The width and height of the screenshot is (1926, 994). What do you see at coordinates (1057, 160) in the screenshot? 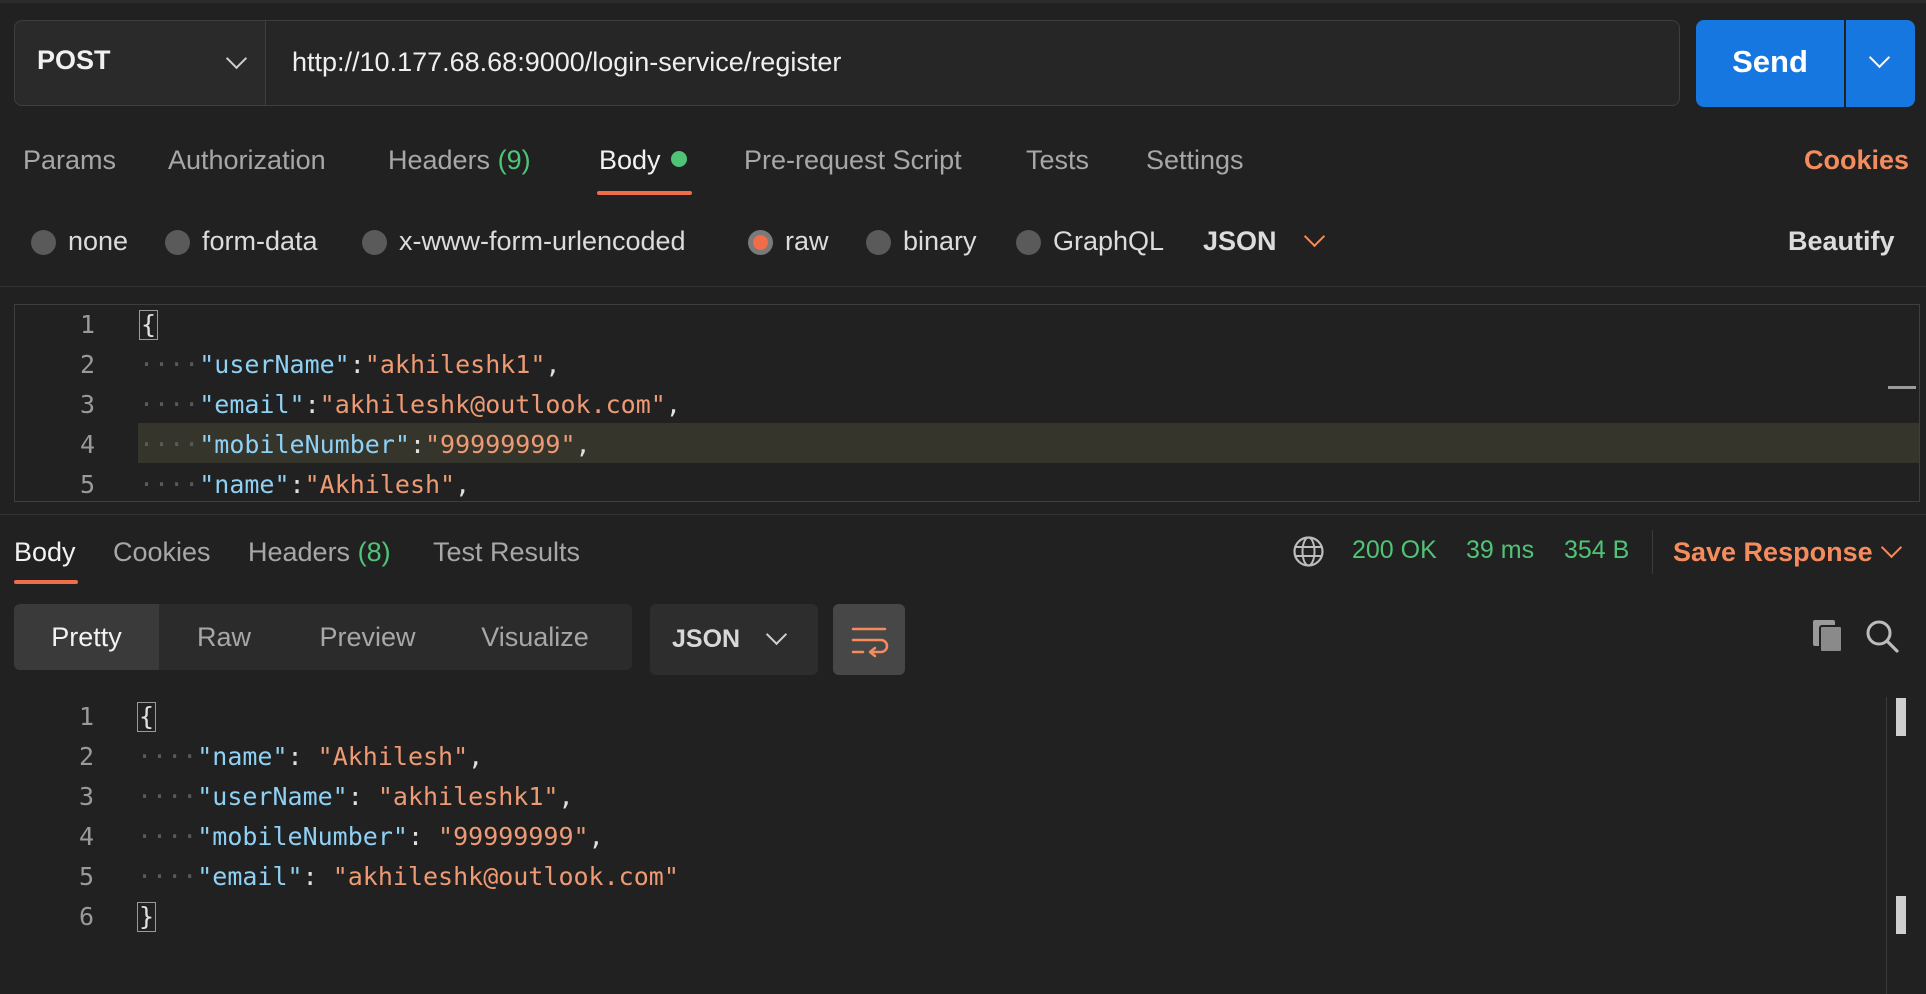
I see `tab-tests: Tests` at bounding box center [1057, 160].